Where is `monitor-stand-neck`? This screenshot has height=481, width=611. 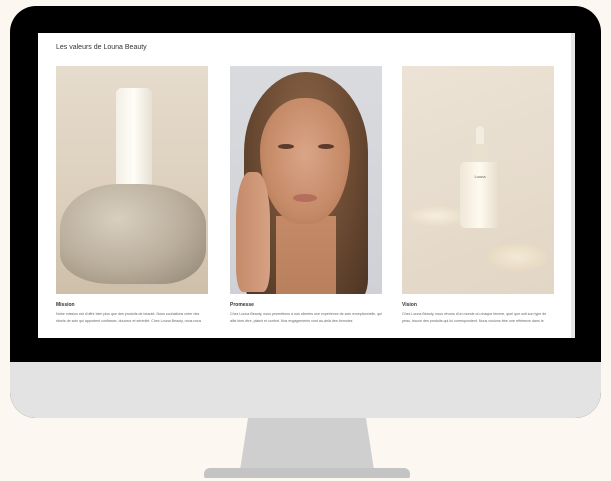 monitor-stand-neck is located at coordinates (307, 444).